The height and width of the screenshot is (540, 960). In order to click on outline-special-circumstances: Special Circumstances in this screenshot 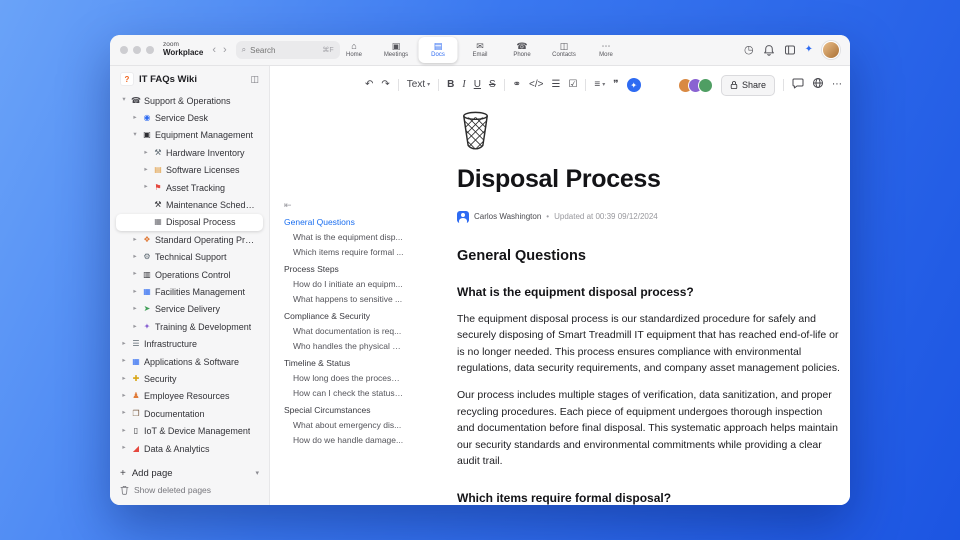, I will do `click(344, 410)`.